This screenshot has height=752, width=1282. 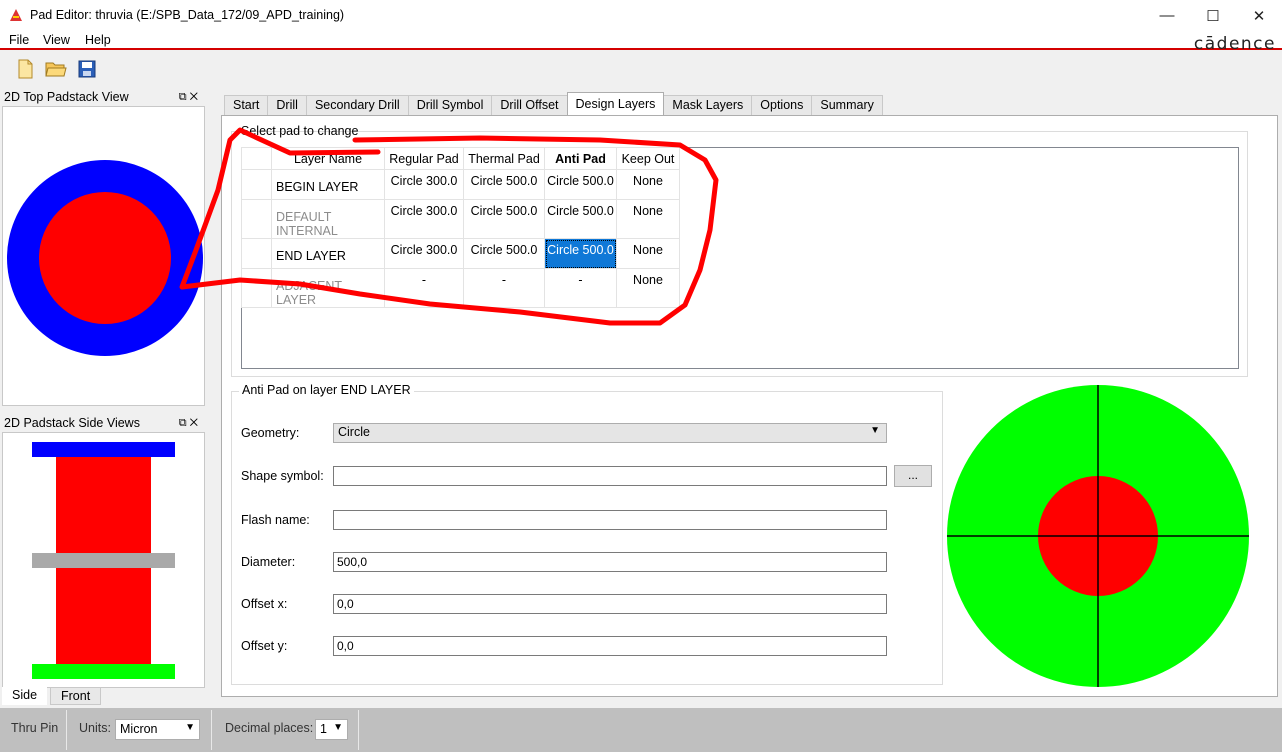 I want to click on layer-name-cell: DEFAULT INTERNAL, so click(x=328, y=219).